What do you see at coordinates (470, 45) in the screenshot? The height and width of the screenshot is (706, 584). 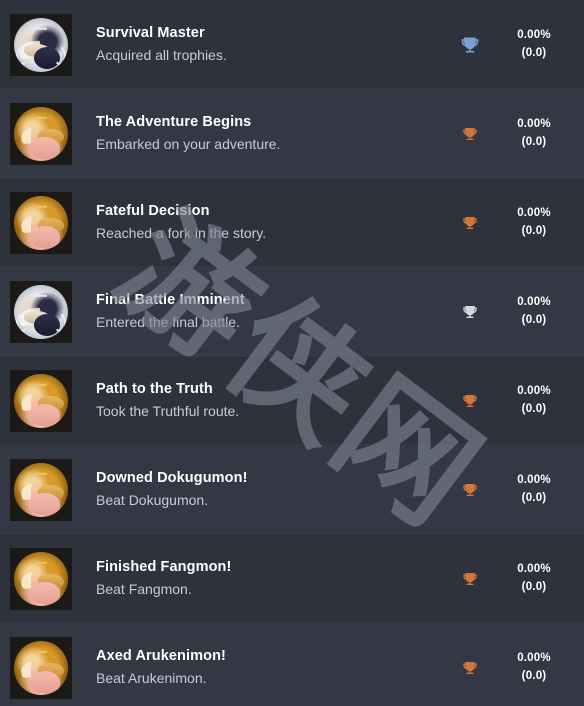 I see `platinum-trophy-icon` at bounding box center [470, 45].